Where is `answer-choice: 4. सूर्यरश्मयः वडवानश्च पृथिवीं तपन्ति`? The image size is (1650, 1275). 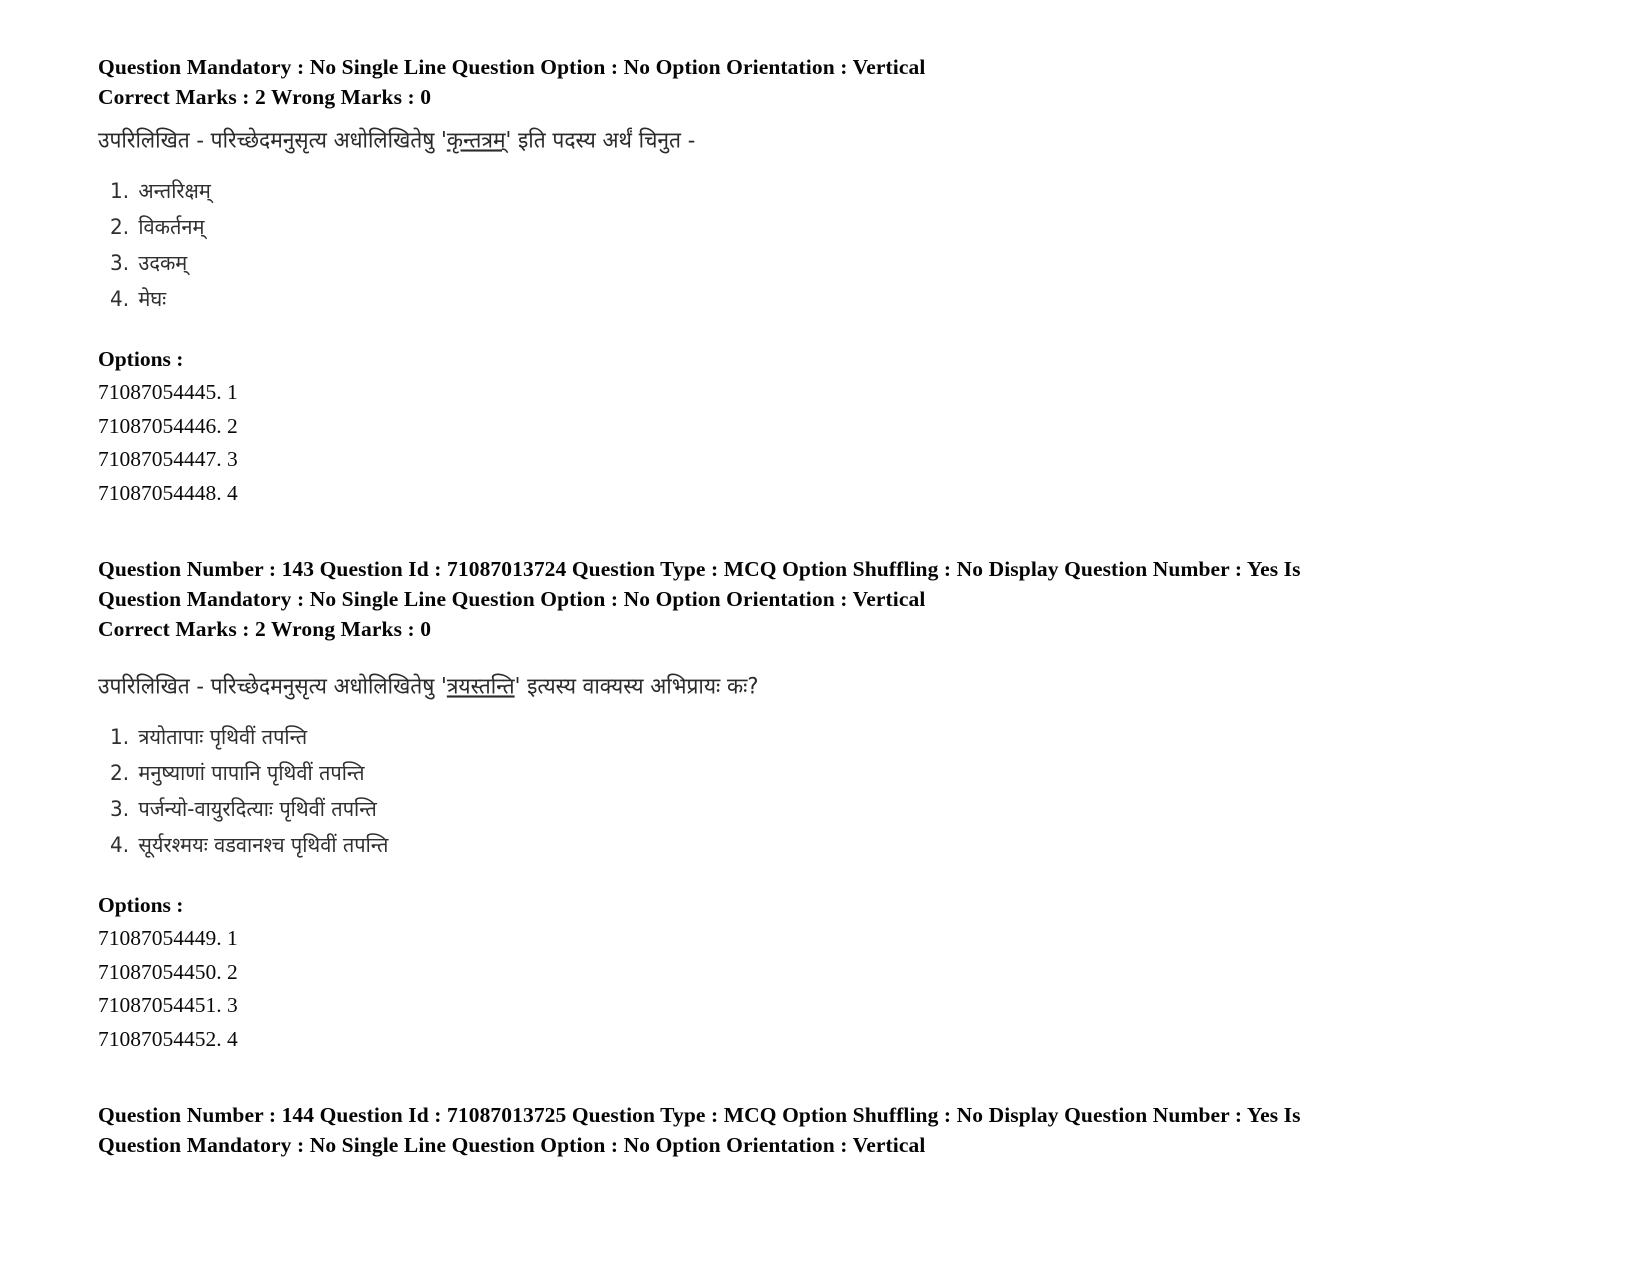
answer-choice: 4. सूर्यरश्मयः वडवानश्च पृथिवीं तपन्ति is located at coordinates (774, 845).